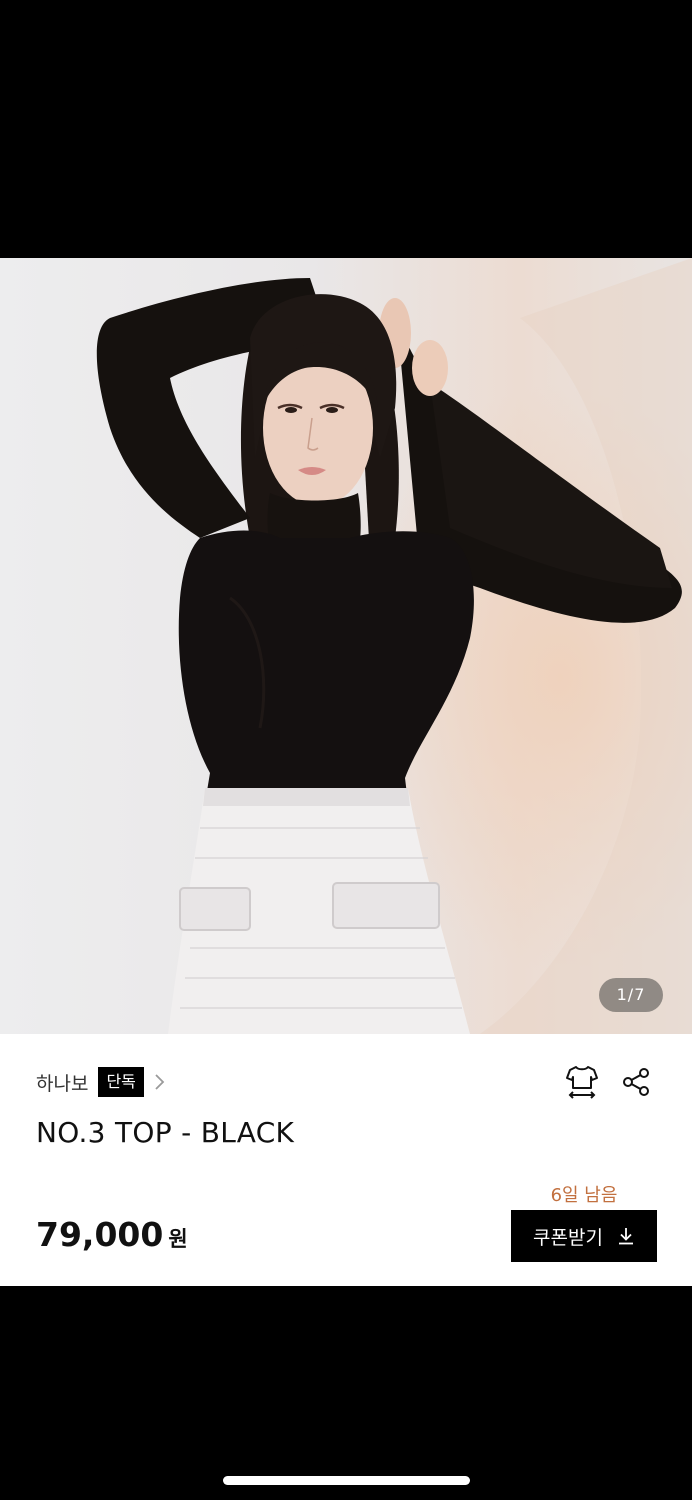  I want to click on price: 79,000 원, so click(112, 1234).